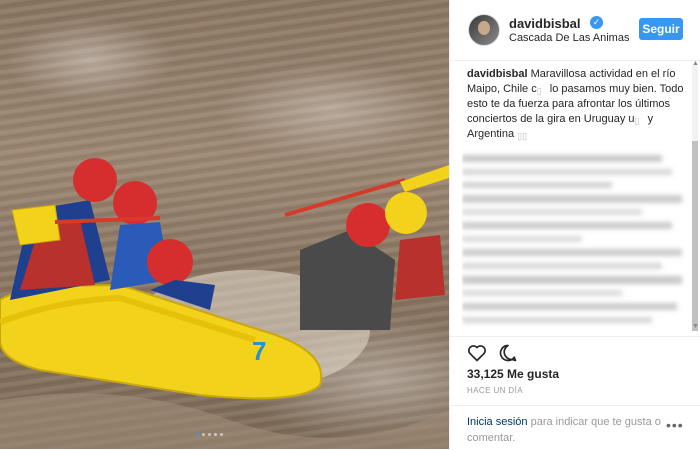  What do you see at coordinates (497, 74) in the screenshot?
I see `caption-username: davidbisbal` at bounding box center [497, 74].